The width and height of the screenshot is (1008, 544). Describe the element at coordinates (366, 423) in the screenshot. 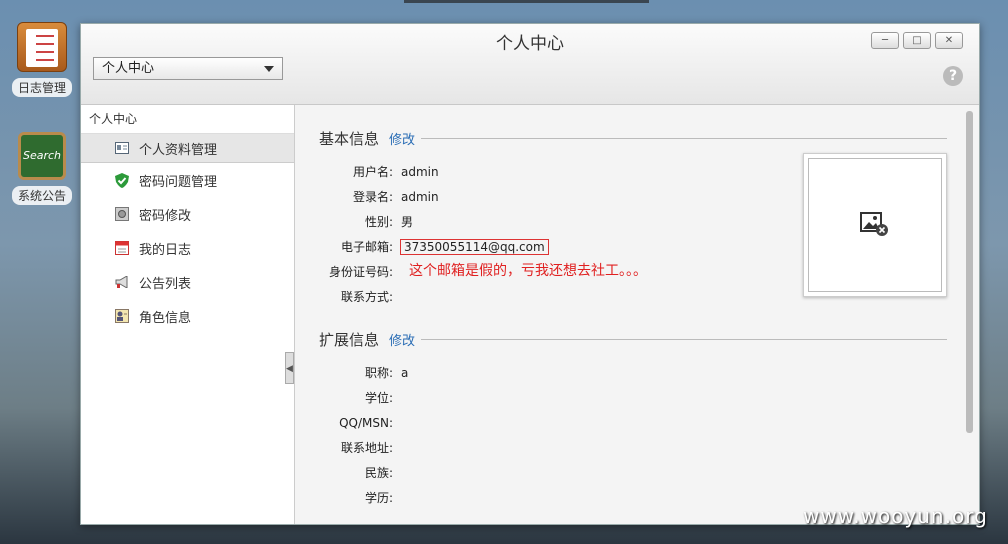

I see `field-label: QQ/MSN:` at that location.